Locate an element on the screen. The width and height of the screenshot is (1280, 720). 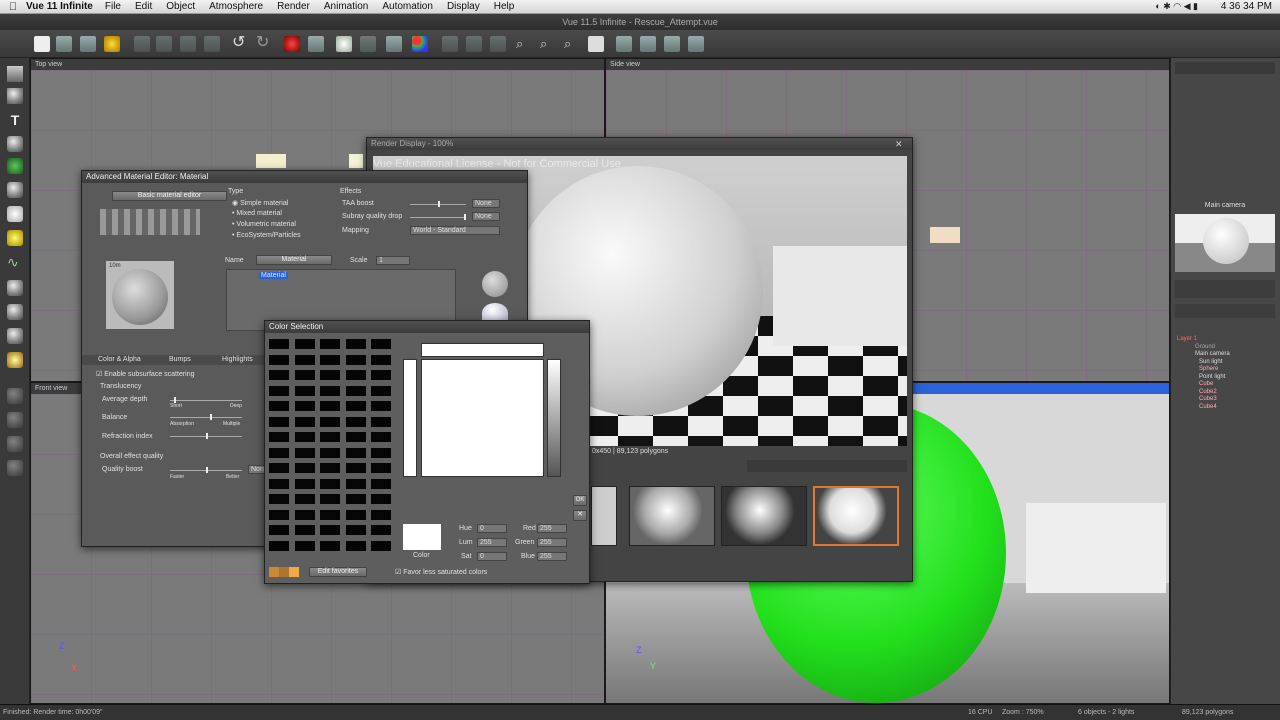
taa-slider is located at coordinates (438, 204).